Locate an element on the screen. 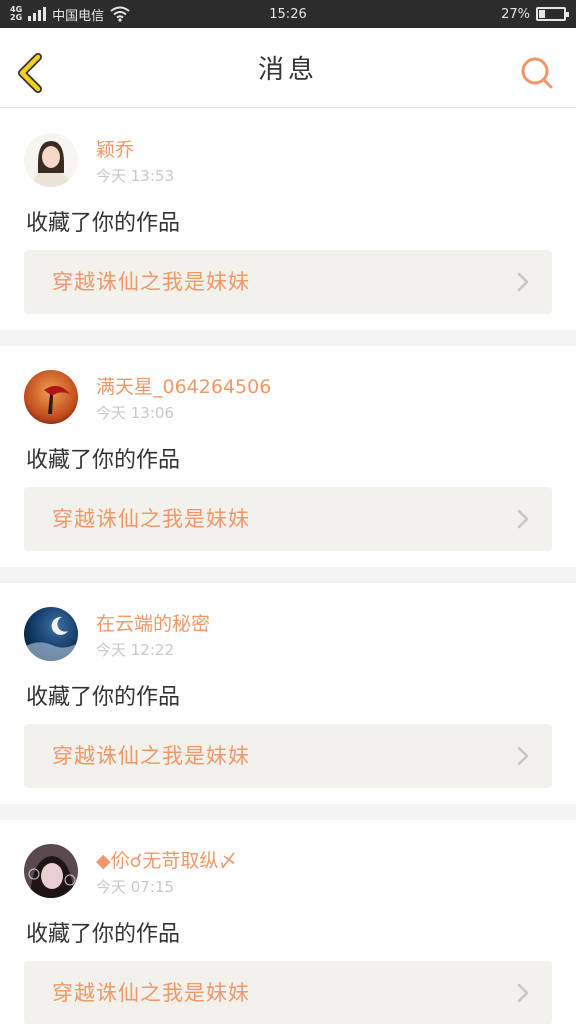  network-type: 4G 2G is located at coordinates (16, 14).